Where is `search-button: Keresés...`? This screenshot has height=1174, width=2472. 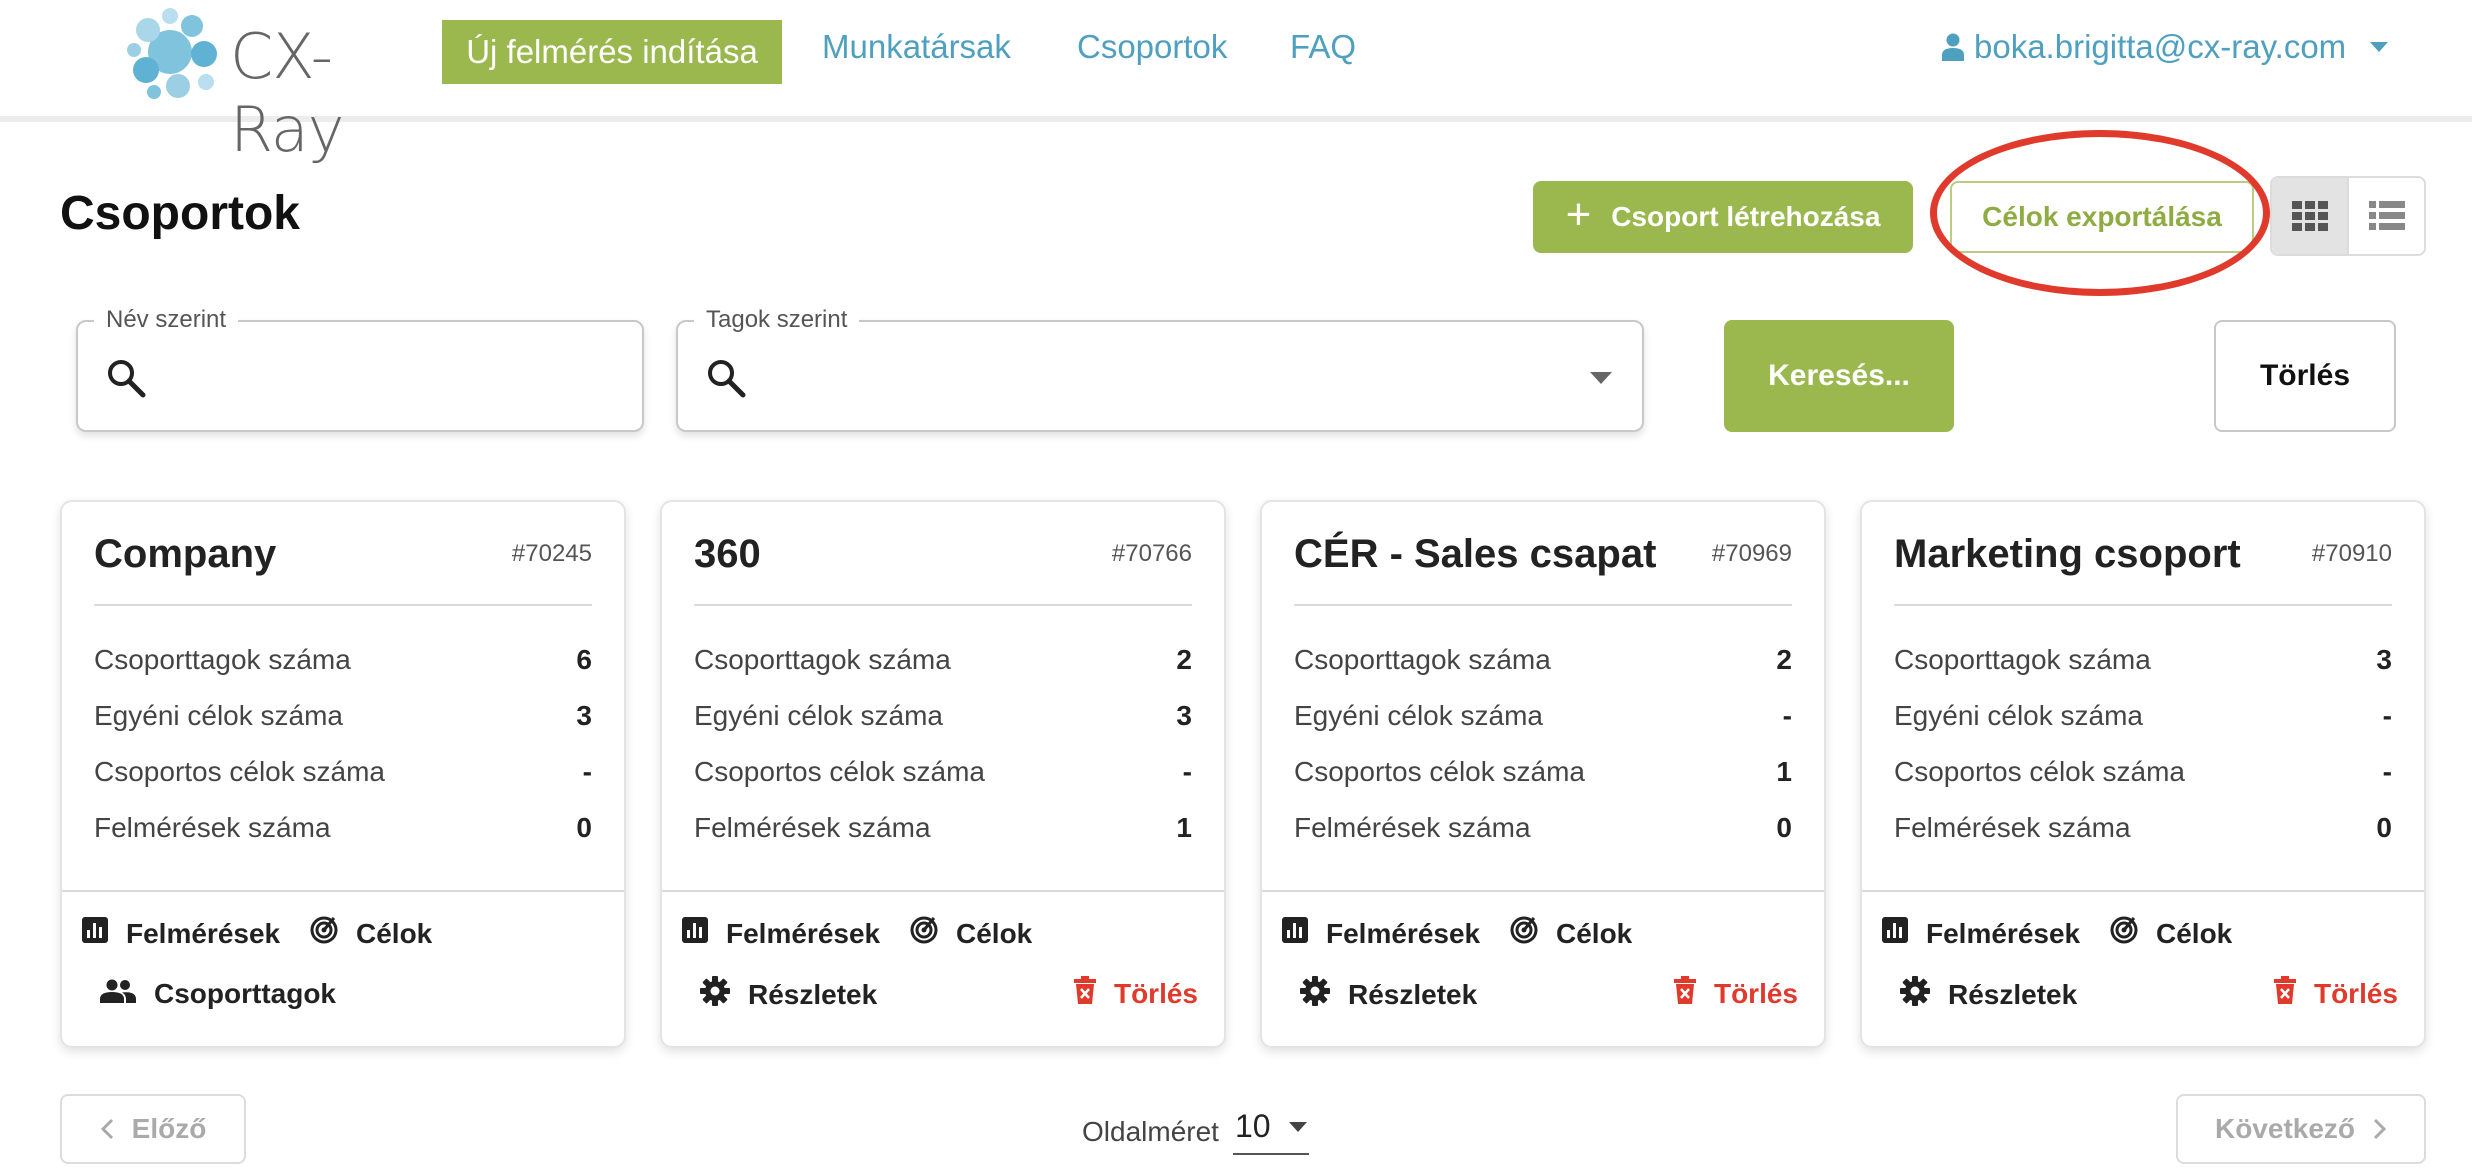 search-button: Keresés... is located at coordinates (1839, 376).